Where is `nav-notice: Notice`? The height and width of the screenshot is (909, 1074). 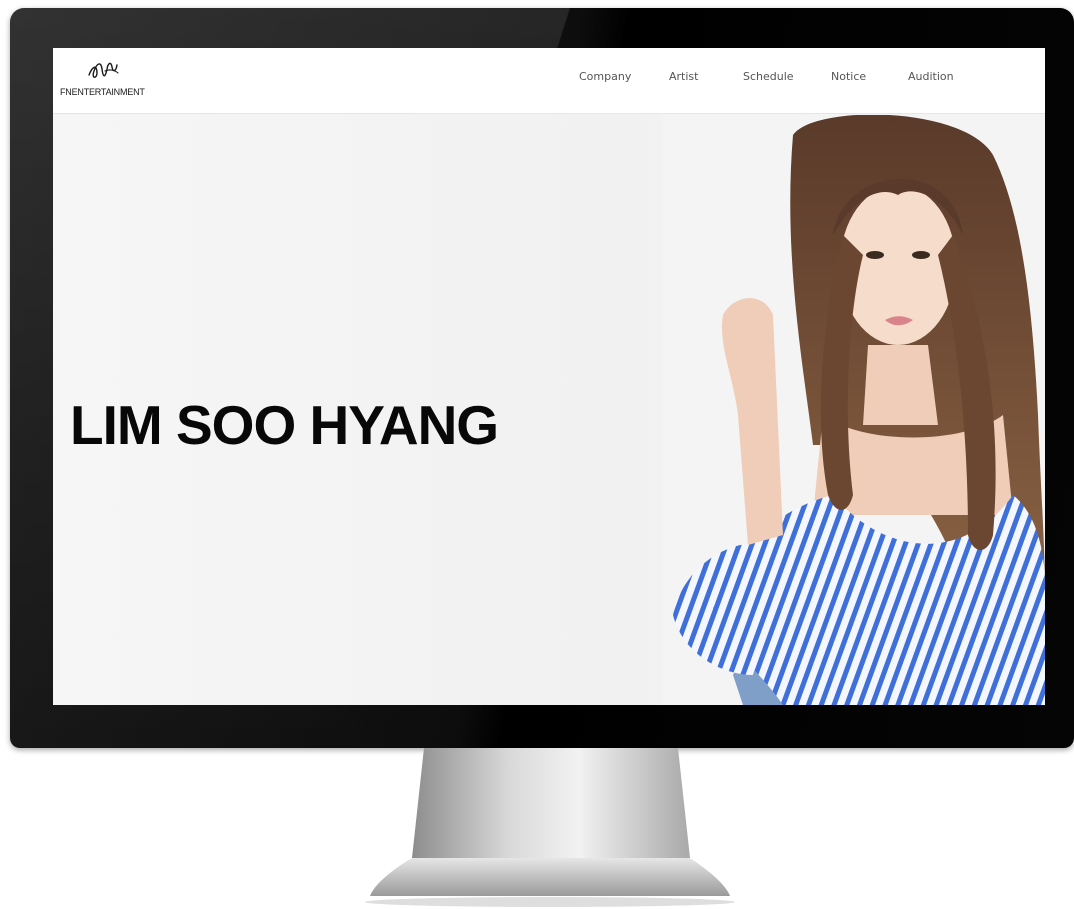
nav-notice: Notice is located at coordinates (848, 76).